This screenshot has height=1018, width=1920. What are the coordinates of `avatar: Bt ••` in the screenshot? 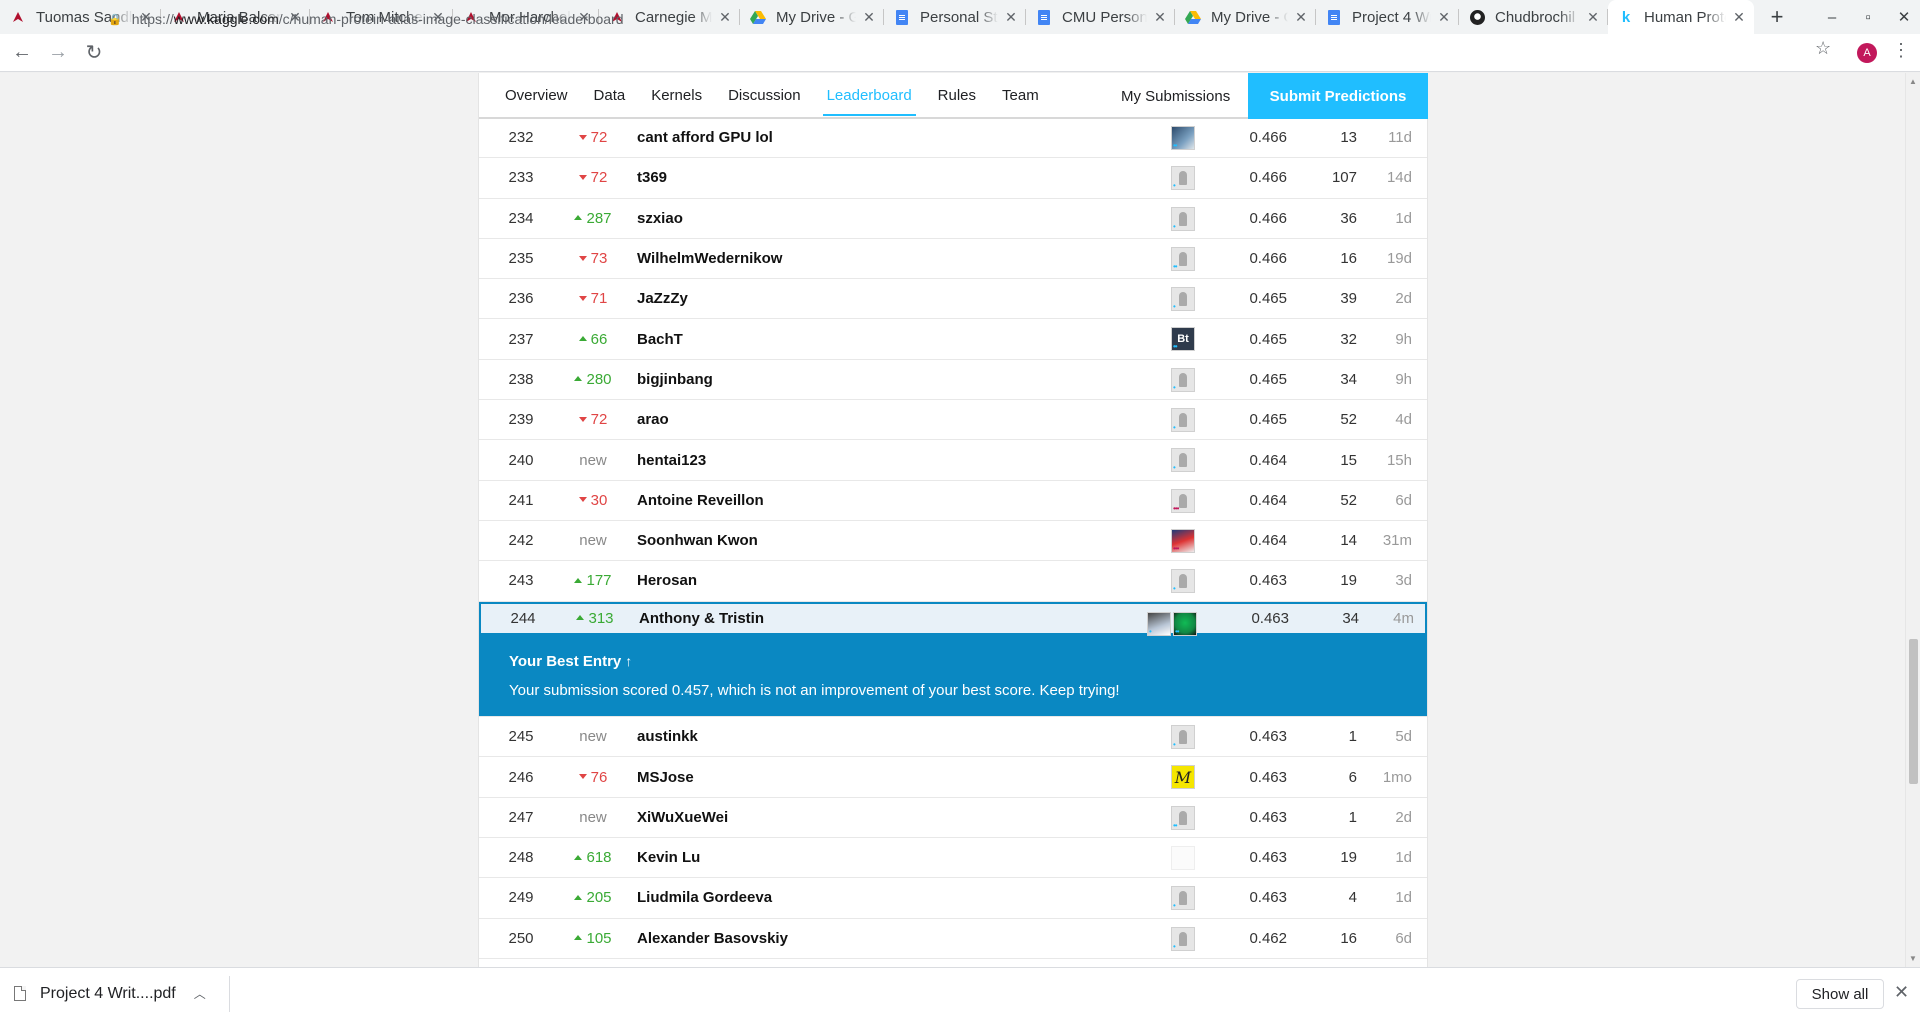 It's located at (1183, 339).